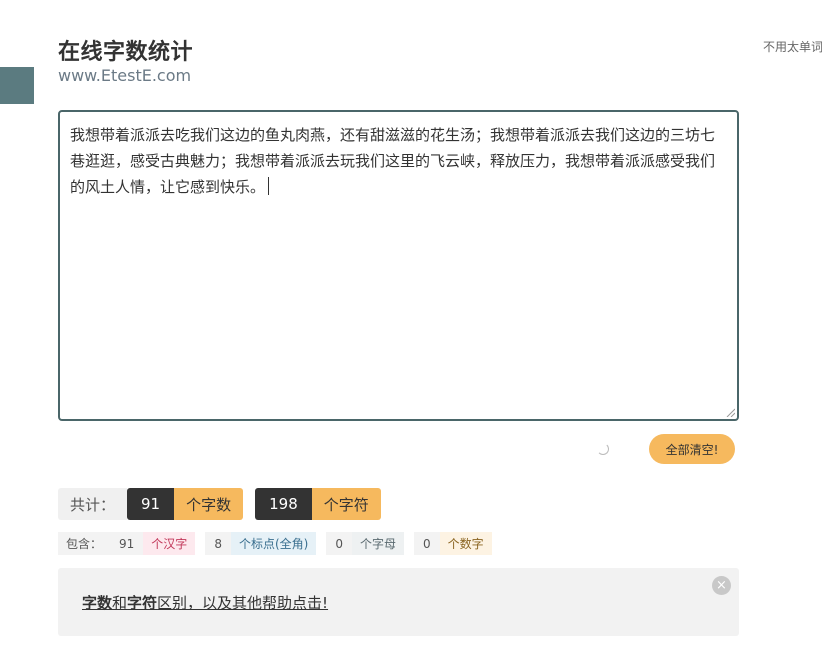 Image resolution: width=822 pixels, height=663 pixels. What do you see at coordinates (97, 603) in the screenshot?
I see `help-link-words: 字数` at bounding box center [97, 603].